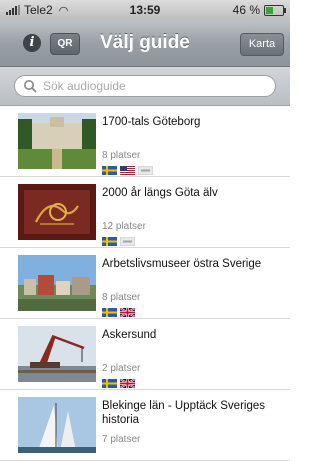  I want to click on guide-title: Arbetslivsmuseer östra Sverige, so click(182, 264).